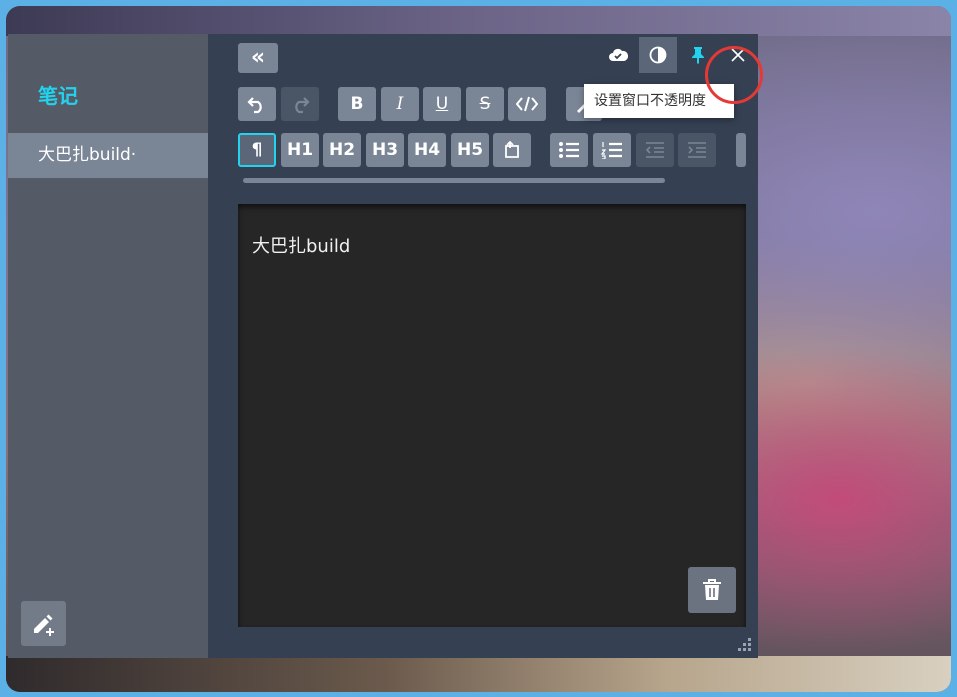 Image resolution: width=957 pixels, height=697 pixels. I want to click on paragraph-button: ¶, so click(257, 150).